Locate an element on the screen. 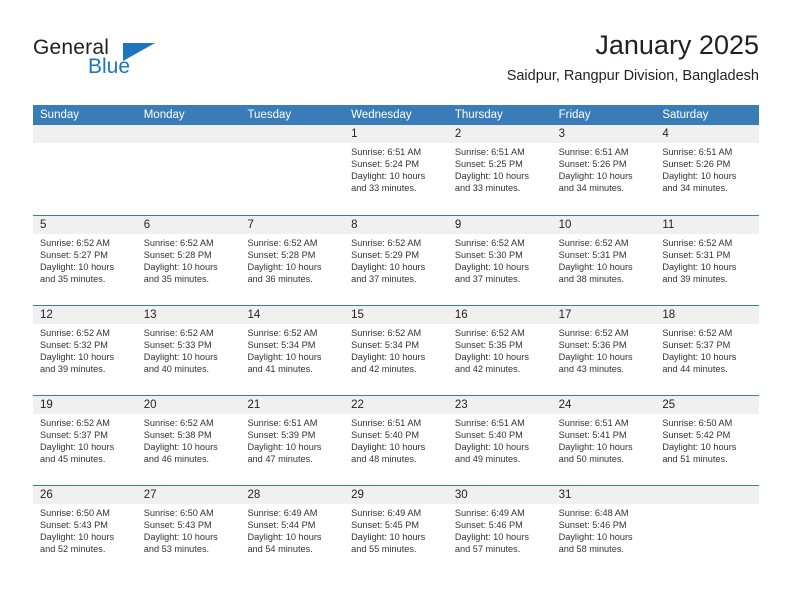 This screenshot has height=612, width=792. daylight-text-line2: and 45 minutes. is located at coordinates (73, 459).